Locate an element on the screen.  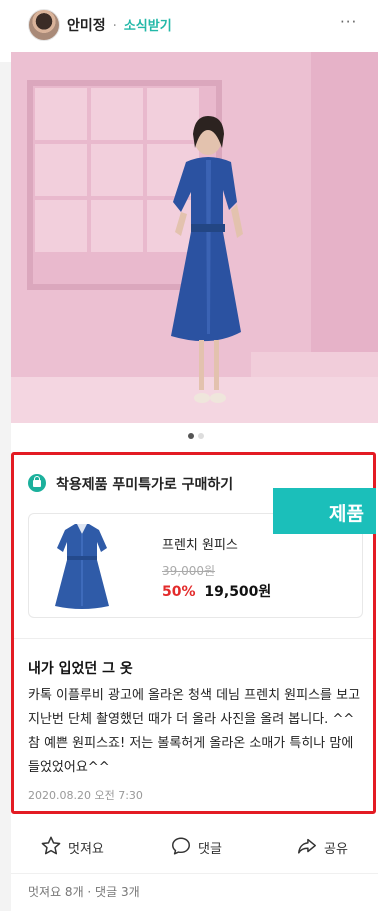
share-arrow-icon is located at coordinates (307, 846).